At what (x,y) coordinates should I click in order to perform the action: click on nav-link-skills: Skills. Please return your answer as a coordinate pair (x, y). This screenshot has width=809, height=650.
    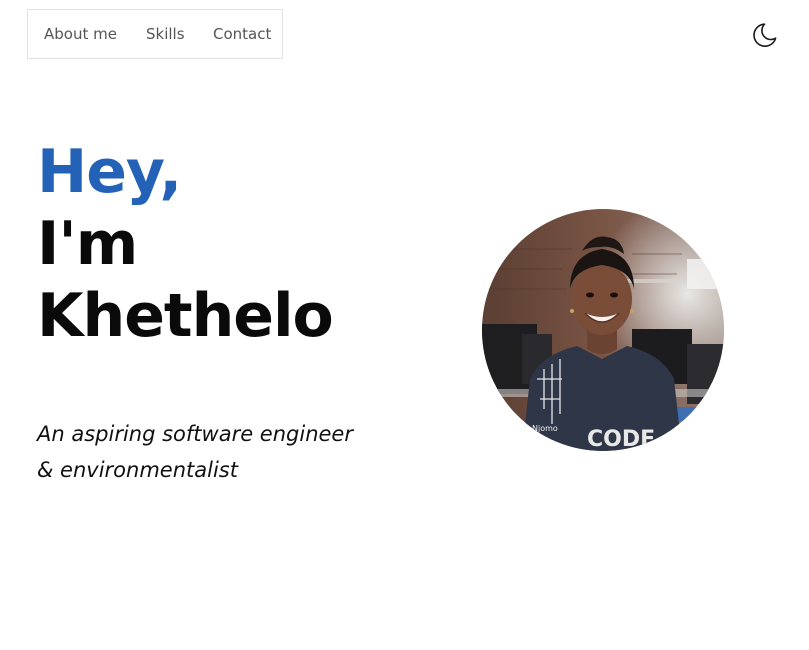
    Looking at the image, I should click on (165, 34).